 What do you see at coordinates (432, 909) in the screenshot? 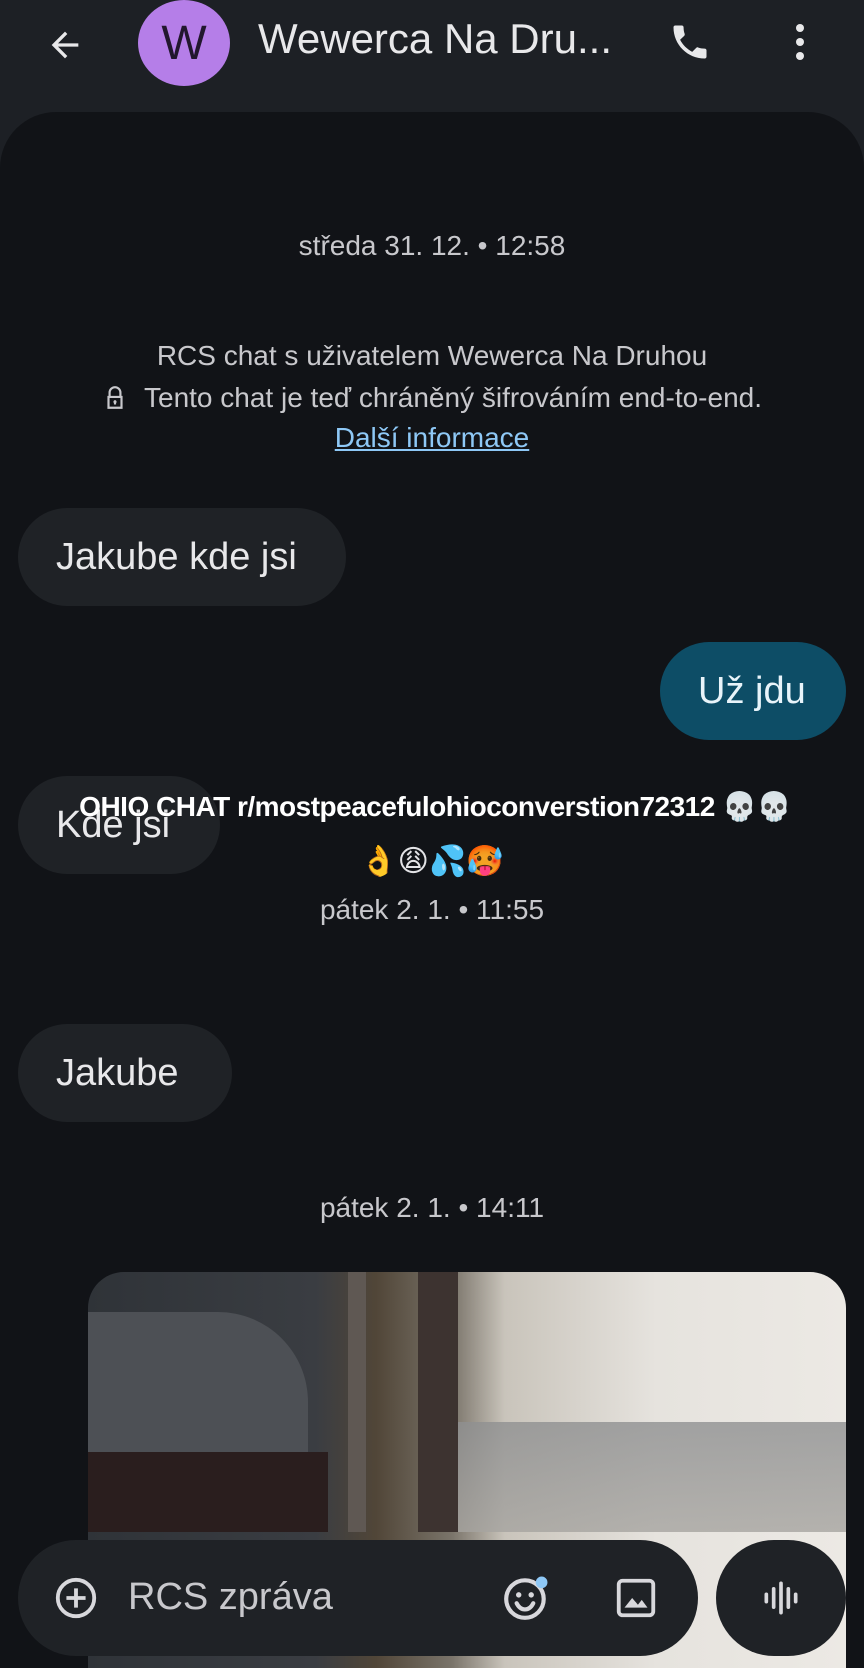
I see `timestamp: pátek 2. 1. • 11:55` at bounding box center [432, 909].